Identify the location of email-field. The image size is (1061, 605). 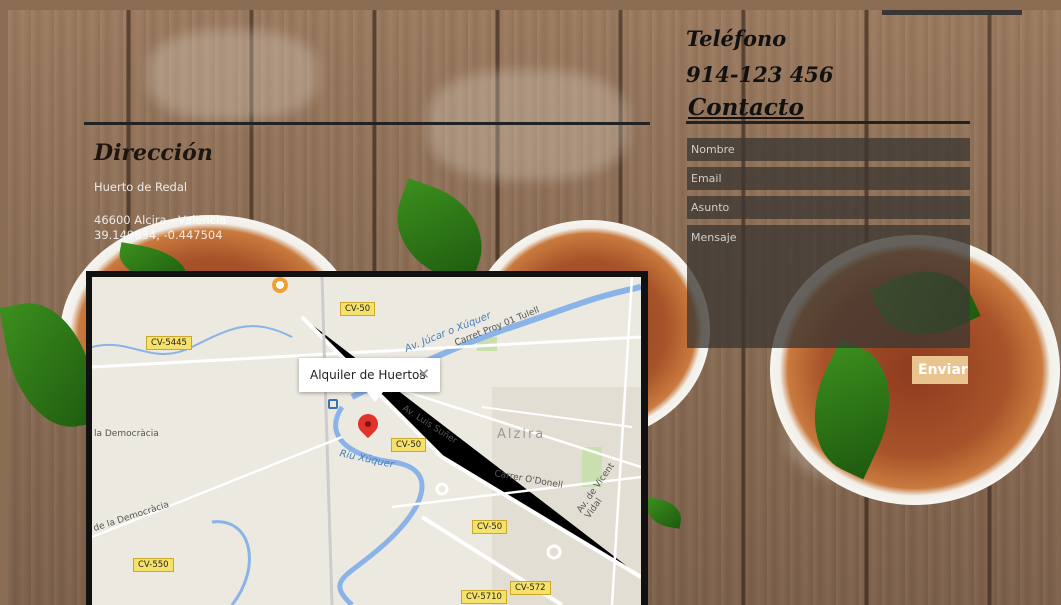
(828, 178).